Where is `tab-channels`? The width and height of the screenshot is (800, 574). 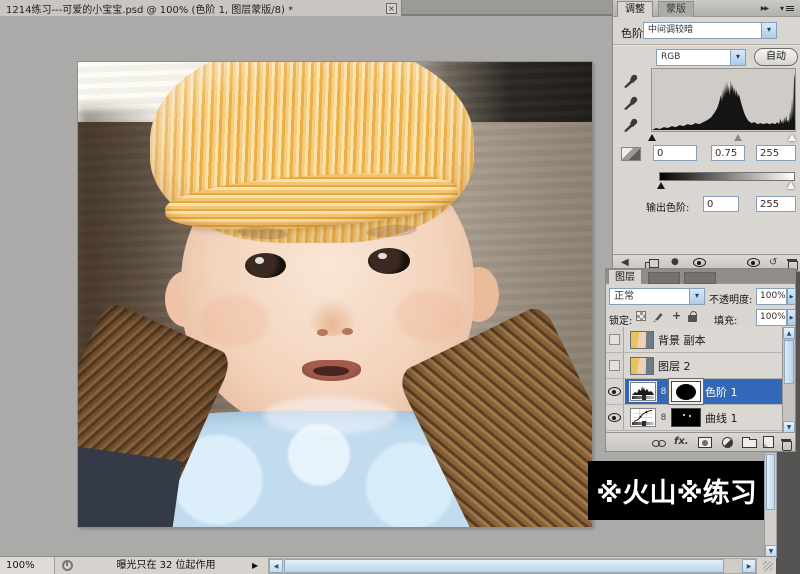
tab-channels is located at coordinates (664, 278).